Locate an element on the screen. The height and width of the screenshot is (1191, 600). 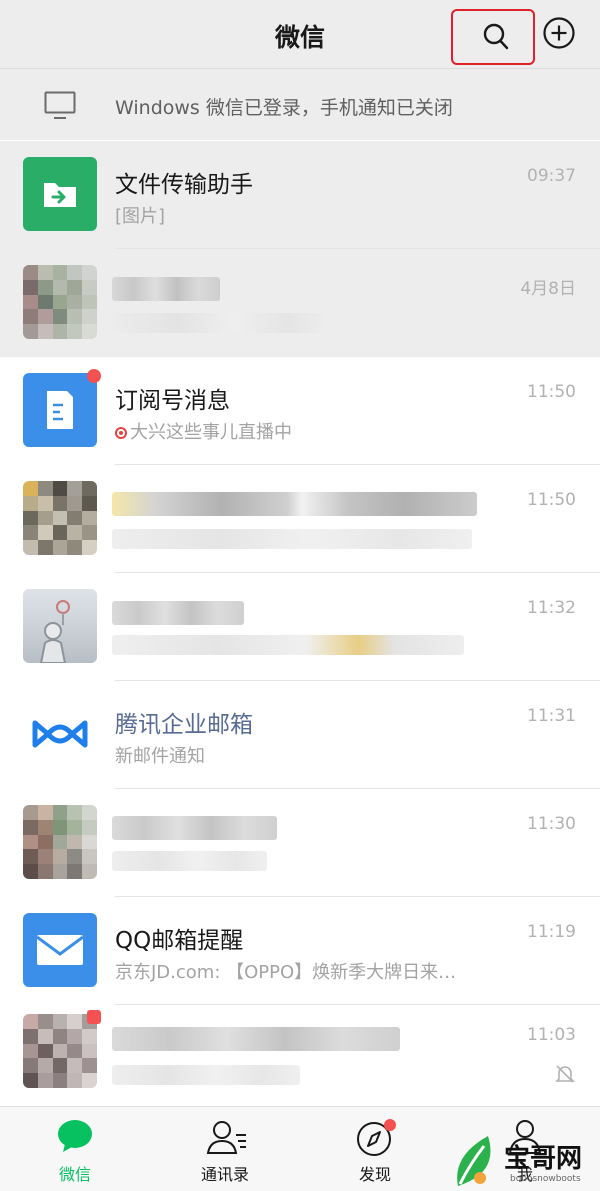
tab-label: 通讯录 is located at coordinates (224, 1174).